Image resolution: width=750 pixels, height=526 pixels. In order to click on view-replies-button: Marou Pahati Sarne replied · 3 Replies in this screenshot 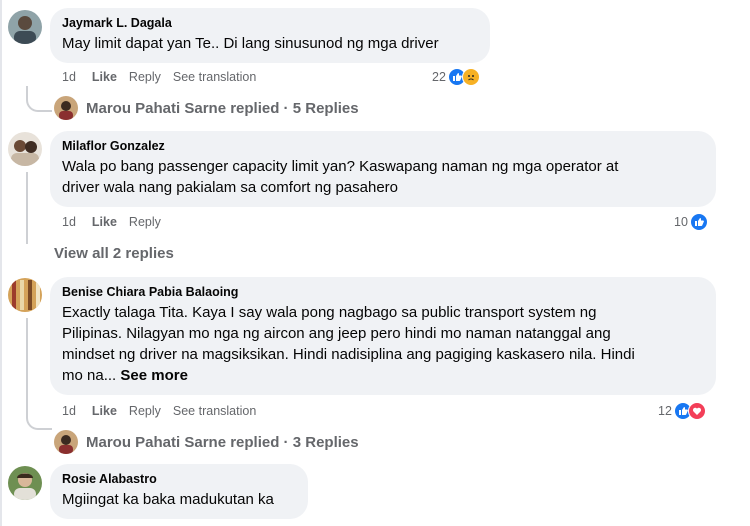, I will do `click(206, 442)`.